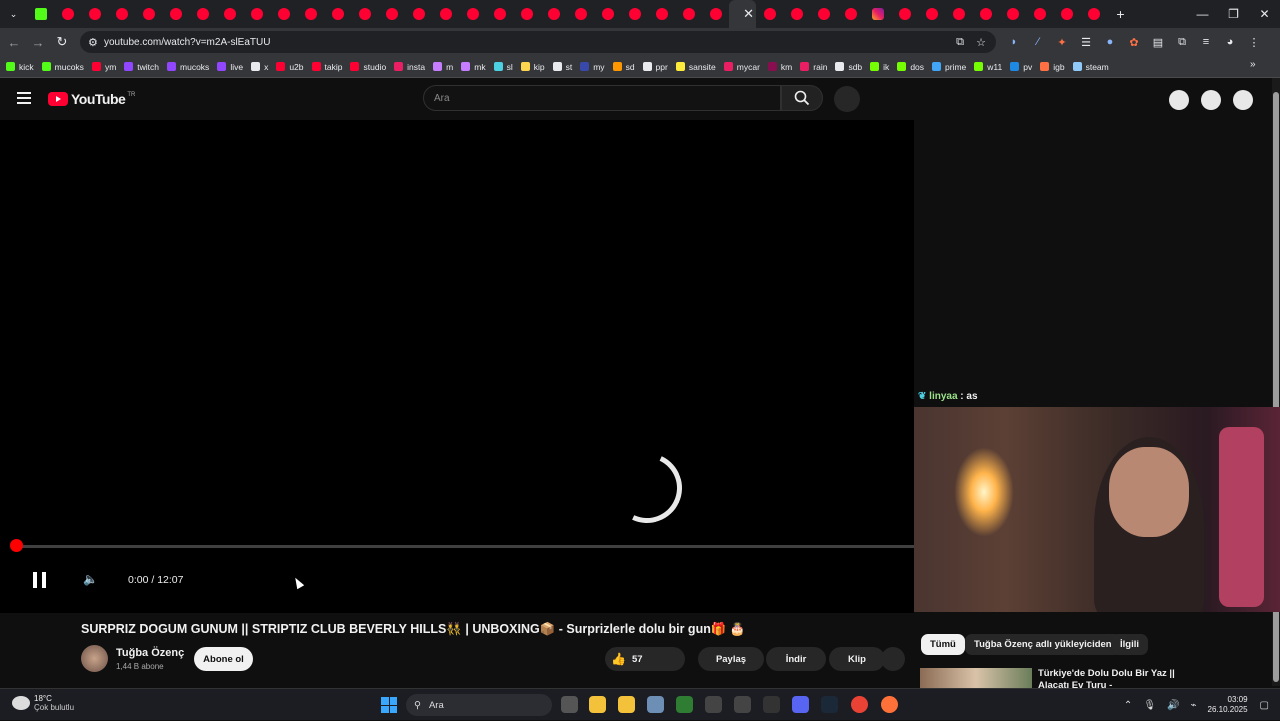 The height and width of the screenshot is (721, 1280). I want to click on tab-kick, so click(40, 14).